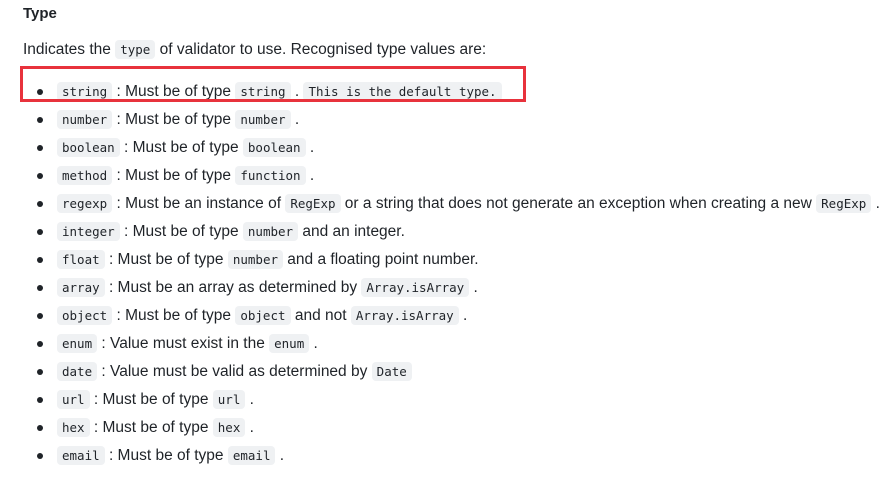  Describe the element at coordinates (233, 287) in the screenshot. I see `description-text: : Must be an array as determined by` at that location.